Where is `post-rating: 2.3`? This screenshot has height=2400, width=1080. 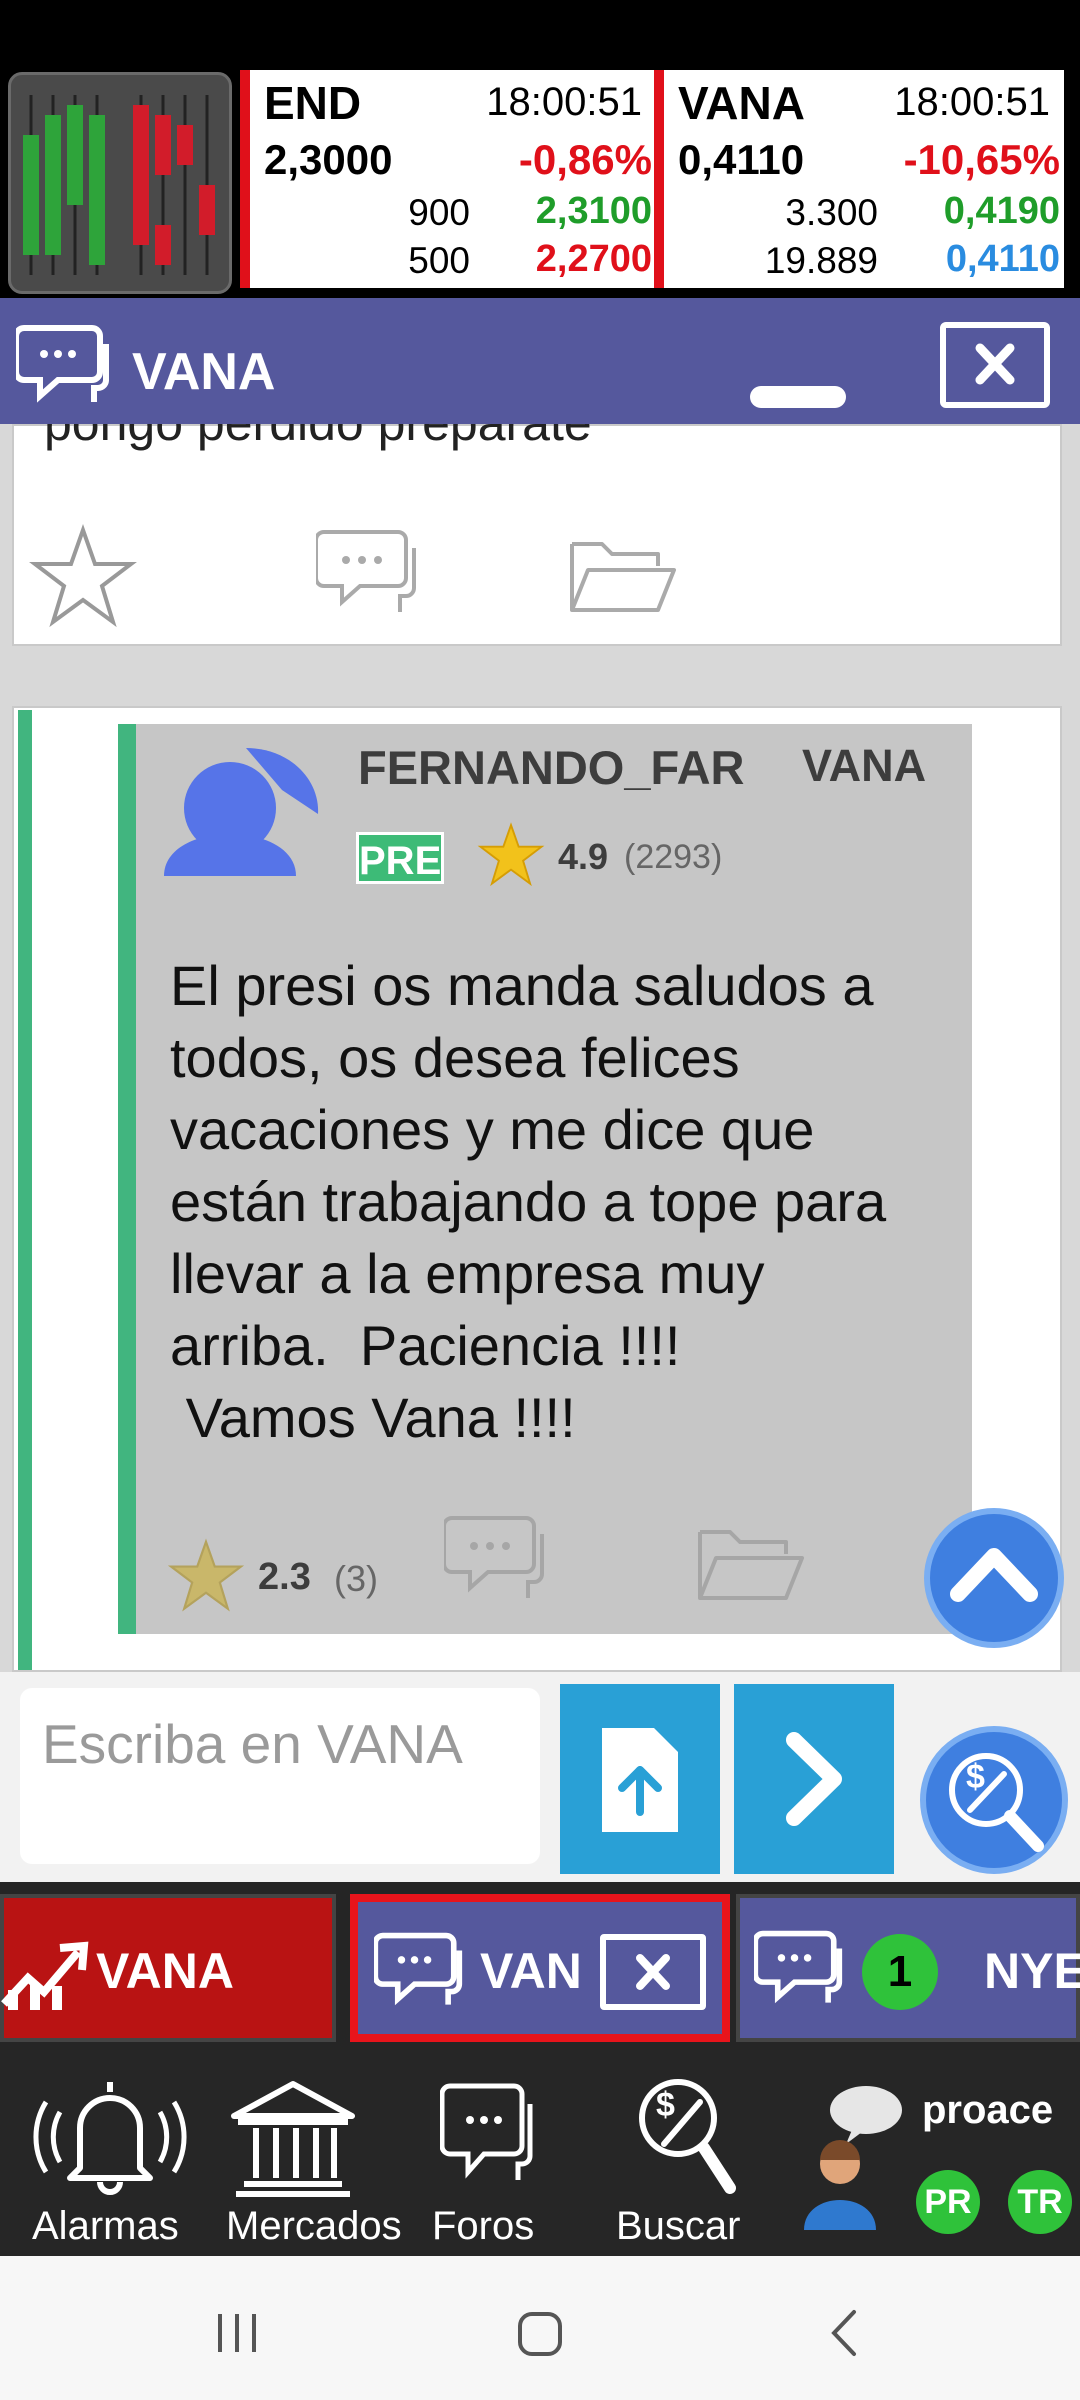
post-rating: 2.3 is located at coordinates (284, 1577).